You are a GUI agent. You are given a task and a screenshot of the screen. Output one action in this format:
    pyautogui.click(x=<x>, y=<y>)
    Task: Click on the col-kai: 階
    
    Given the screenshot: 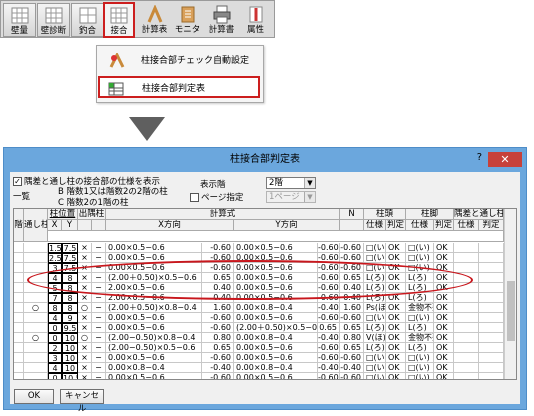 What is the action you would take?
    pyautogui.click(x=19, y=225)
    